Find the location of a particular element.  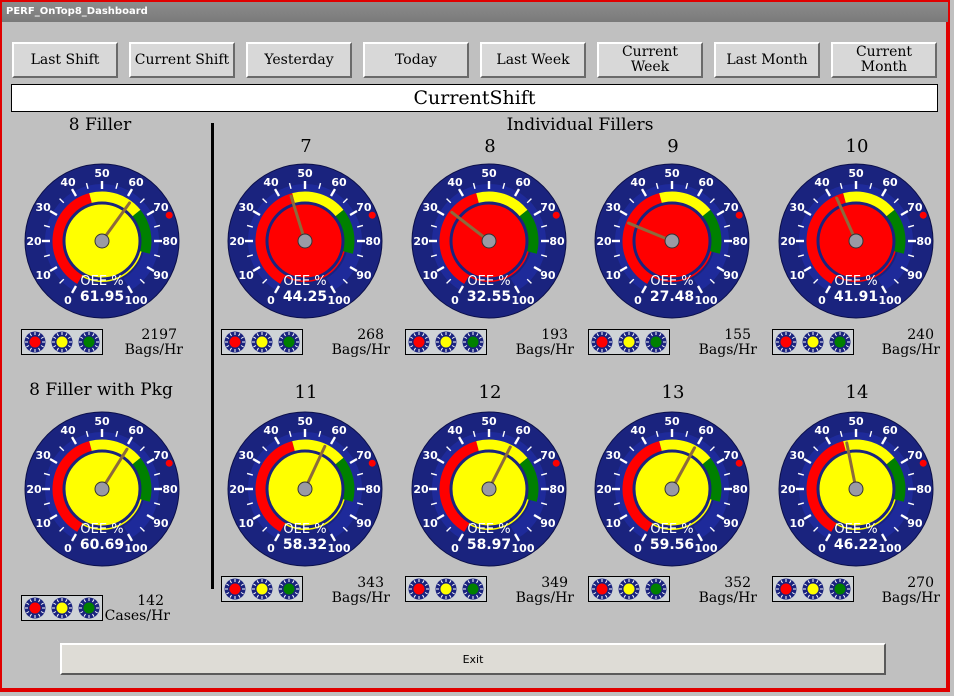

svg-text: 59.56 is located at coordinates (672, 545).